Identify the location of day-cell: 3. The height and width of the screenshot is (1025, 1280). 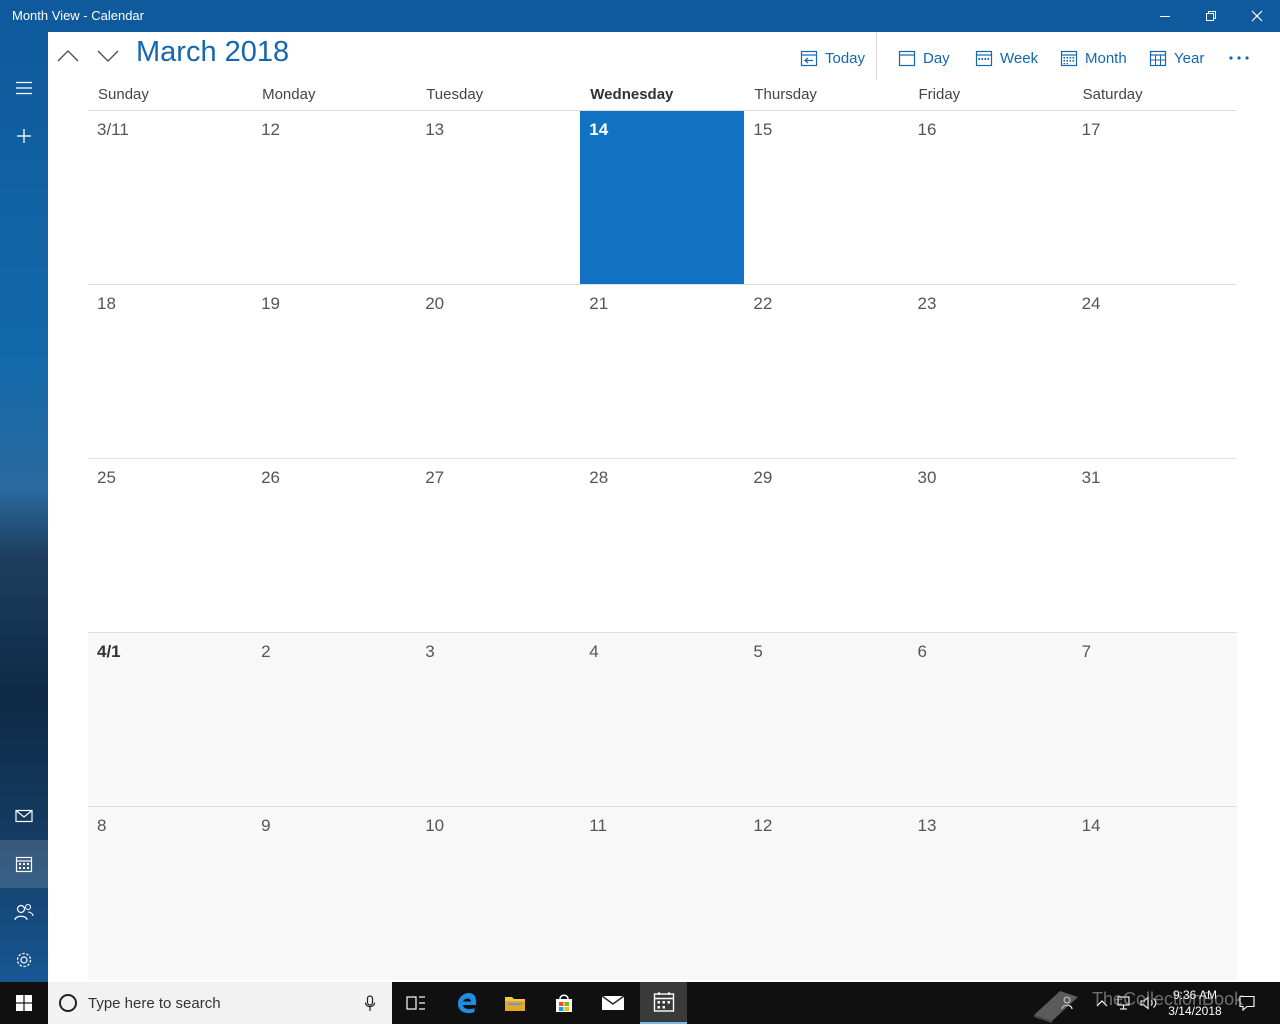
(498, 719).